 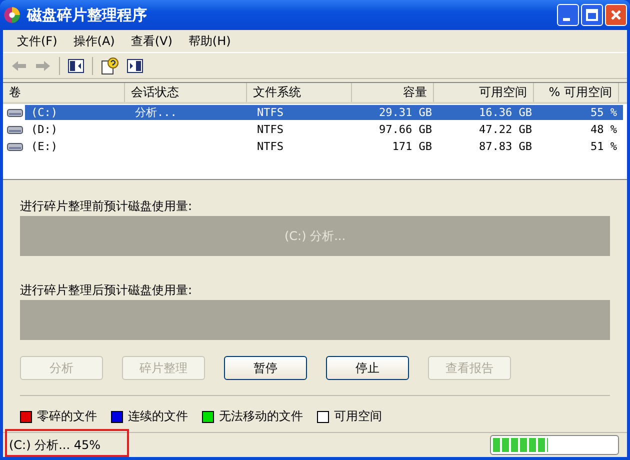 I want to click on column-header: % 可用空间, so click(x=576, y=92).